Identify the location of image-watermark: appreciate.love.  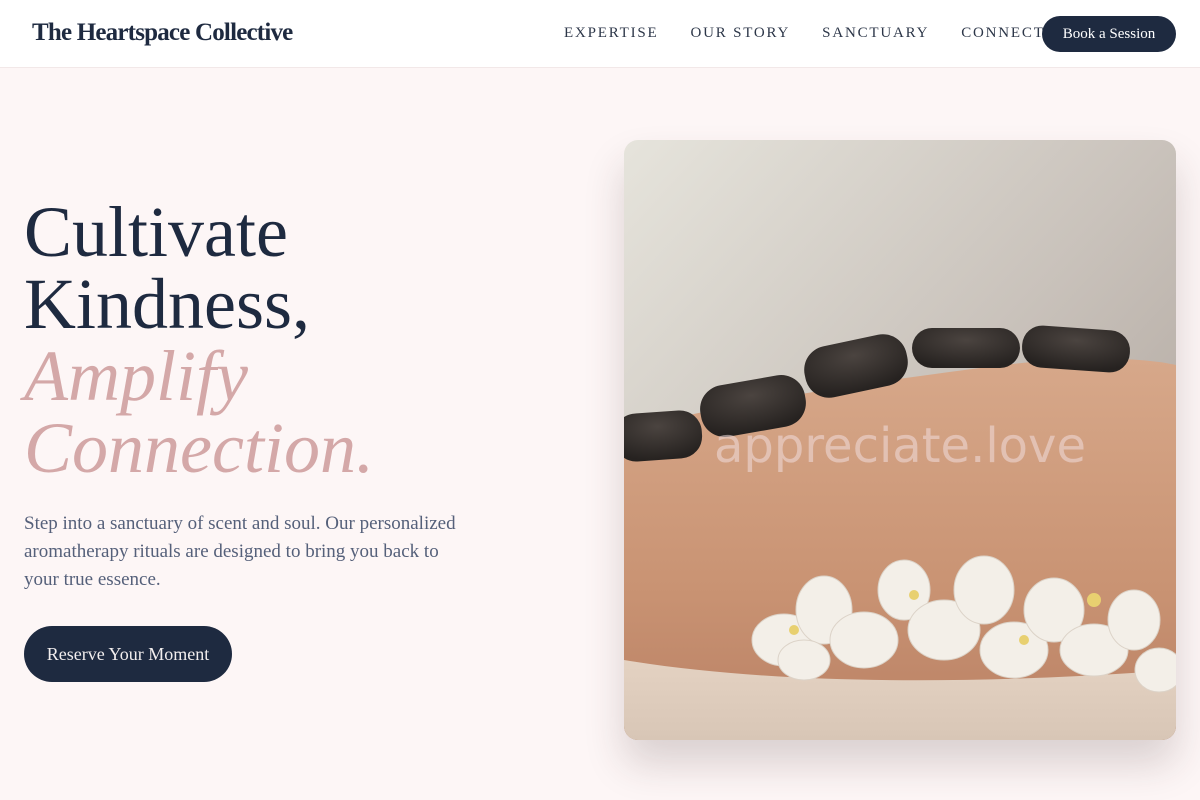
(900, 446).